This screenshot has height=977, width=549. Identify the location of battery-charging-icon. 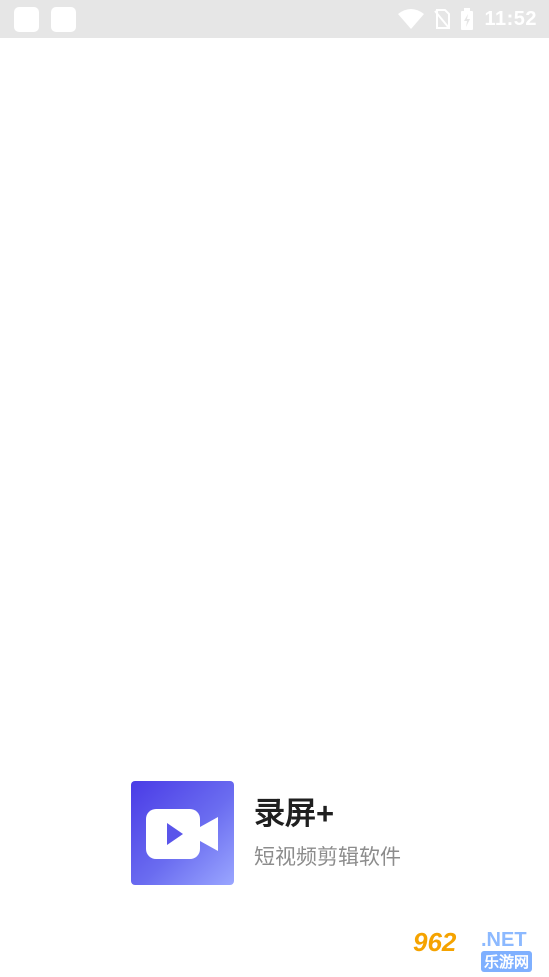
(467, 19).